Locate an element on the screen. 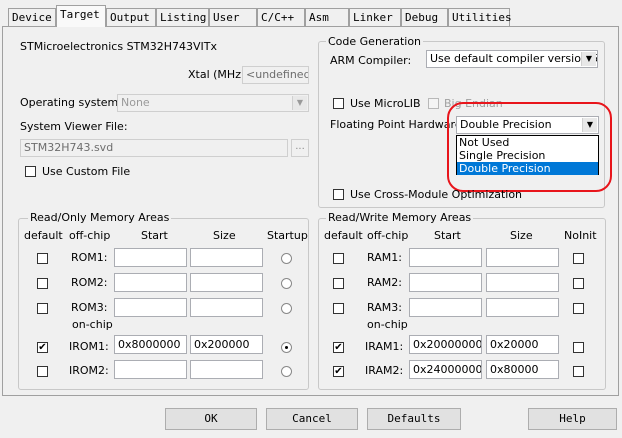 This screenshot has height=438, width=622. ram1-start-input is located at coordinates (445, 257).